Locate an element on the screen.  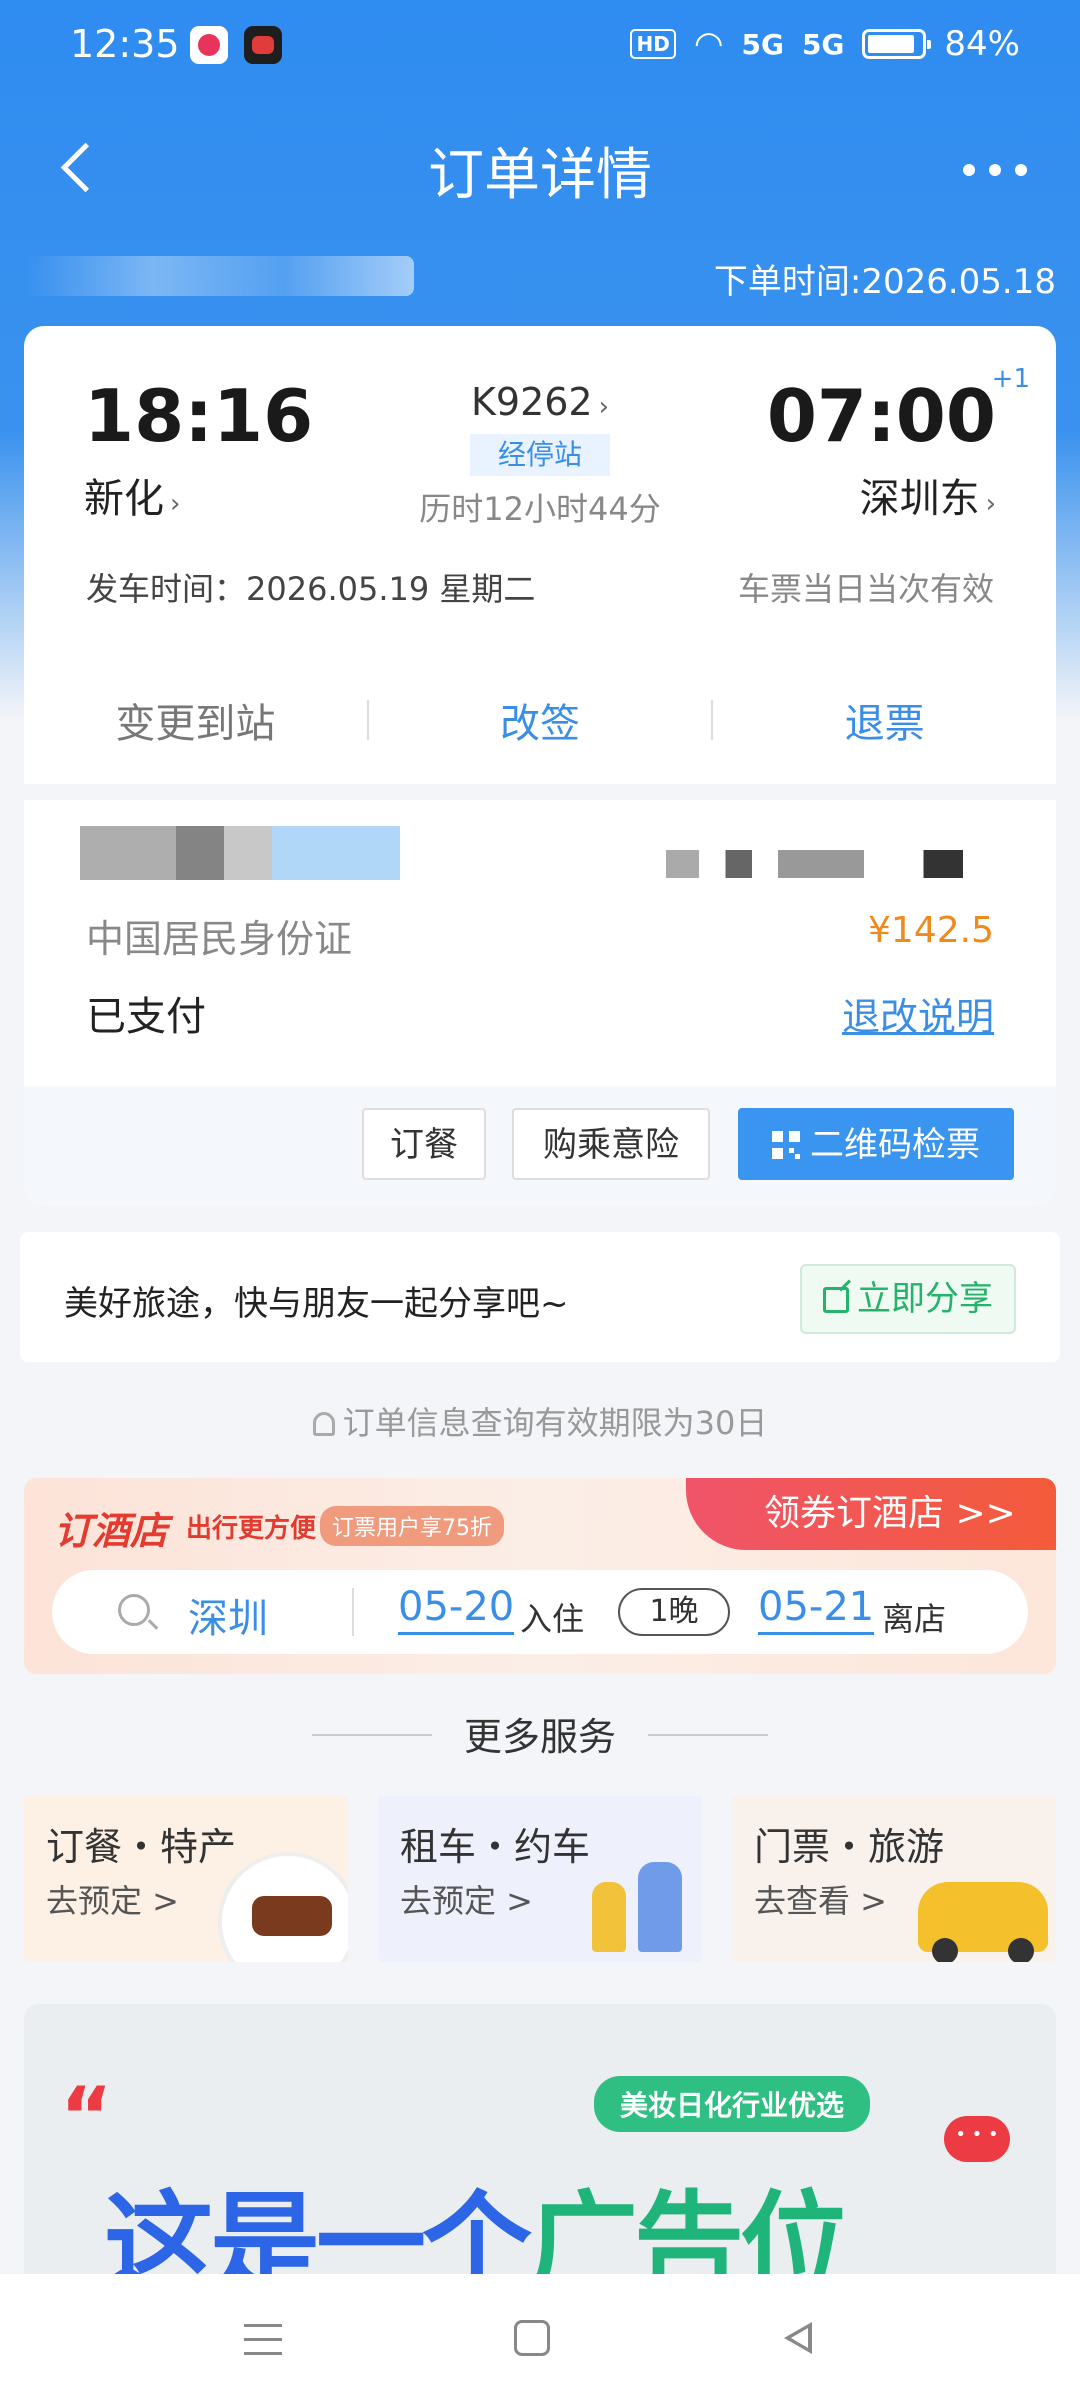
id-type: 中国居民身份证 is located at coordinates (219, 939).